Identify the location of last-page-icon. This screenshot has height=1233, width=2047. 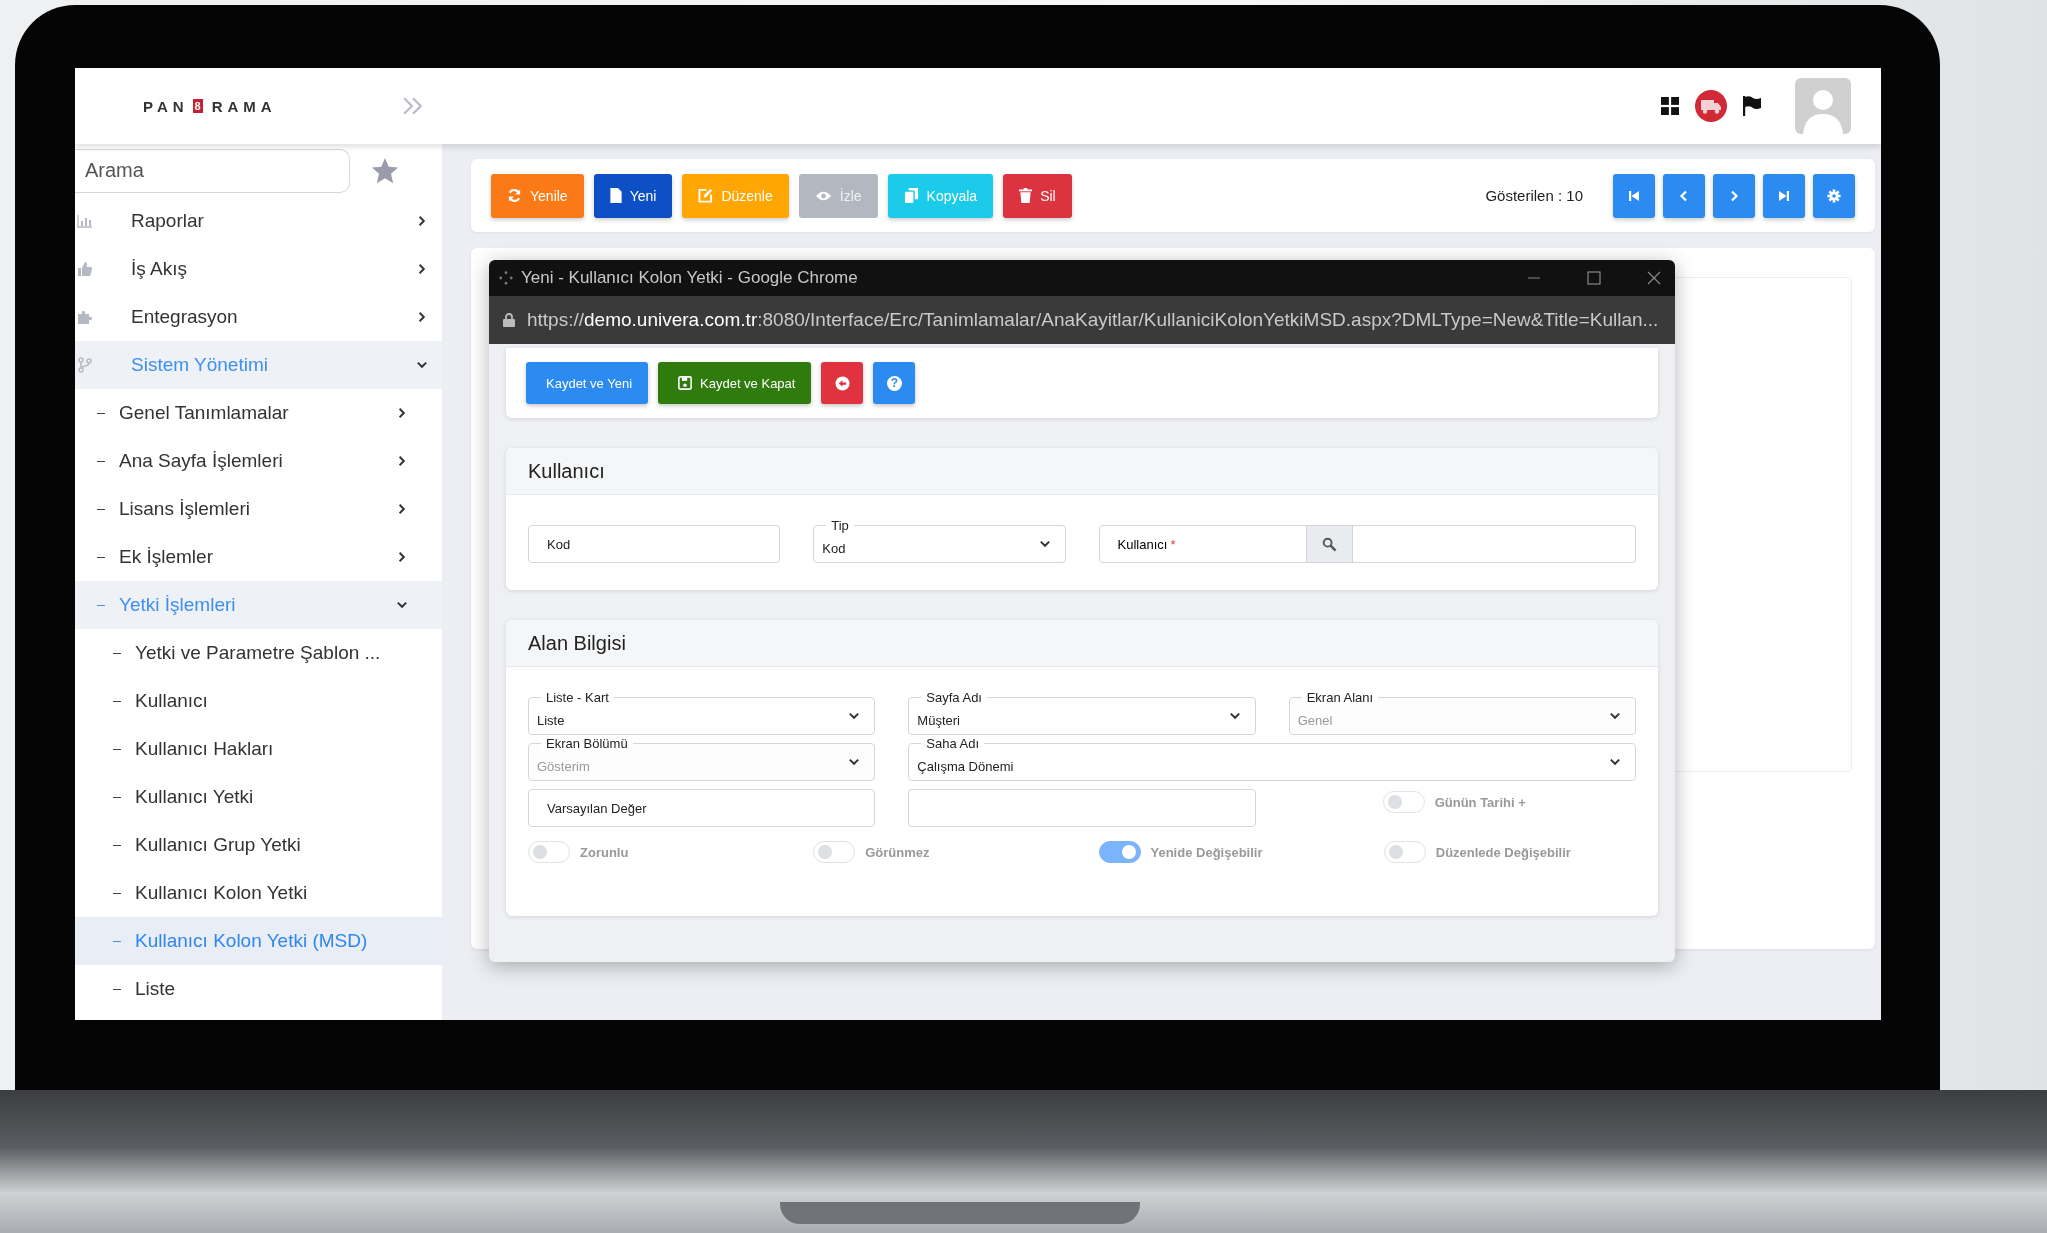
(1784, 195).